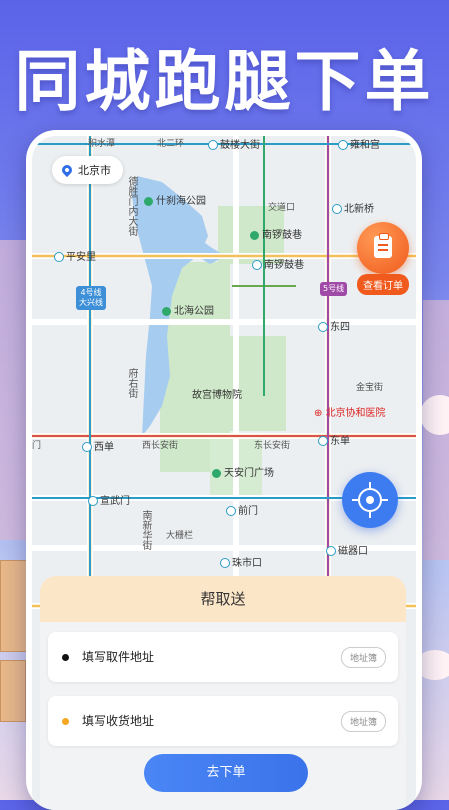 The image size is (449, 810). I want to click on poi-beihai: 北海公园, so click(188, 309).